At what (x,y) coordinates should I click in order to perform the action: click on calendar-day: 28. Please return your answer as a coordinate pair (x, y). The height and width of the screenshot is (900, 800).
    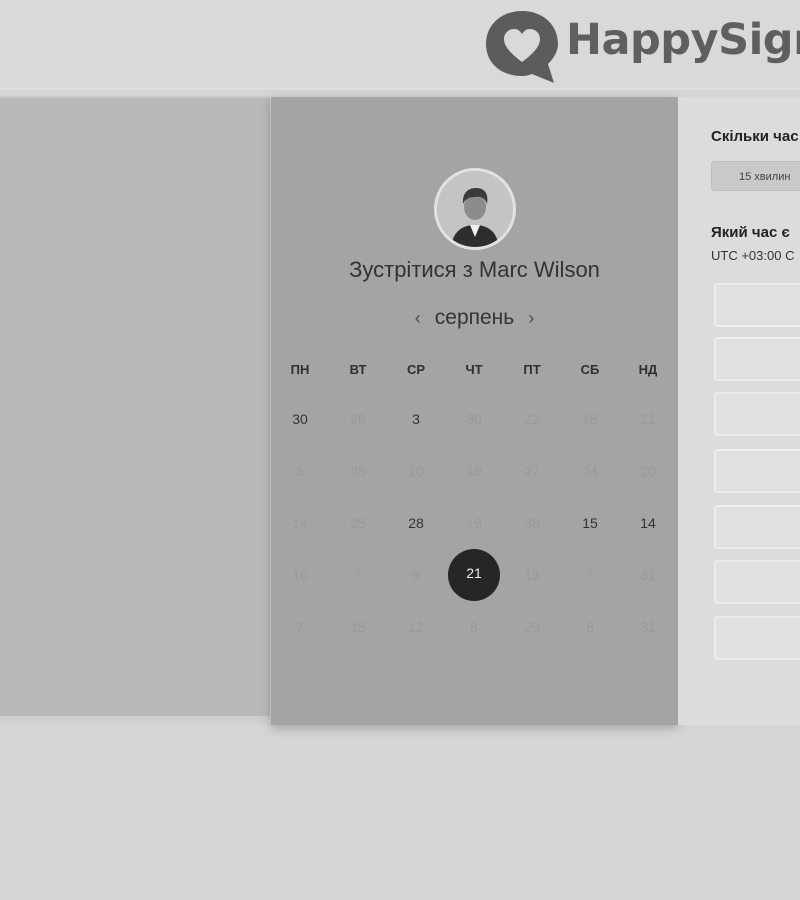
    Looking at the image, I should click on (416, 523).